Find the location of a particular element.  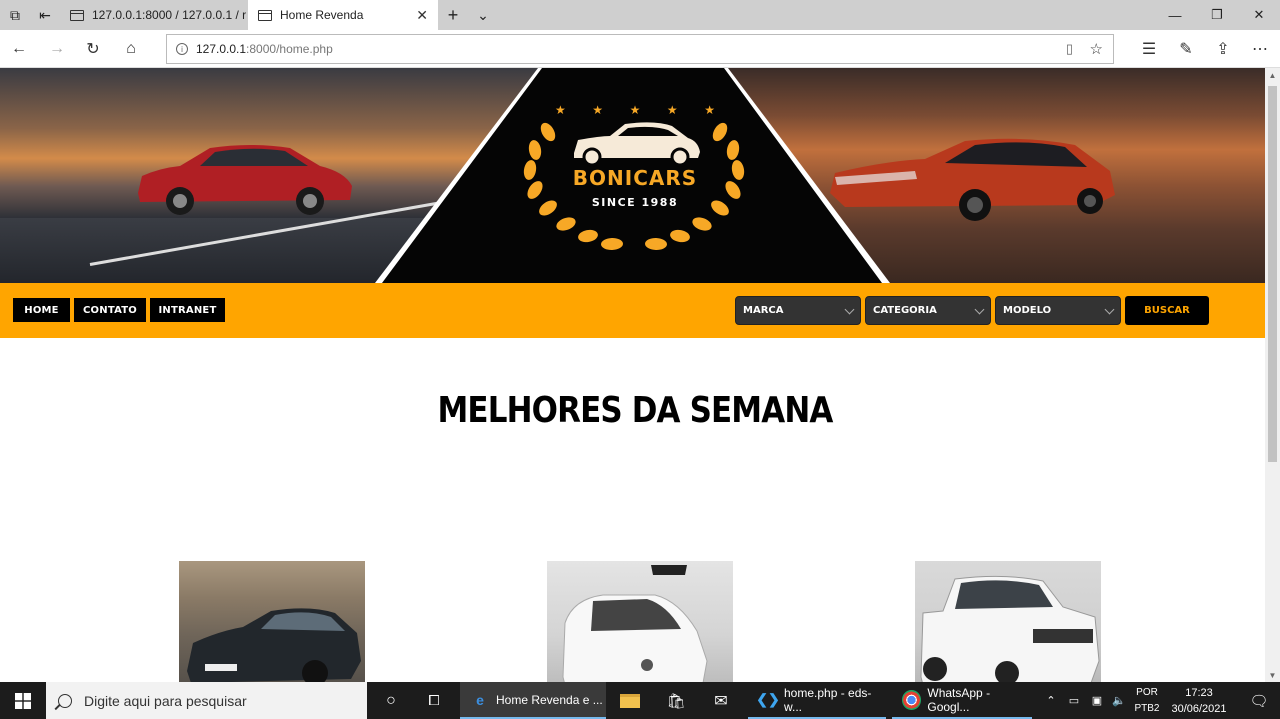

set-aside-tabs-icon: ⇤ is located at coordinates (45, 15).